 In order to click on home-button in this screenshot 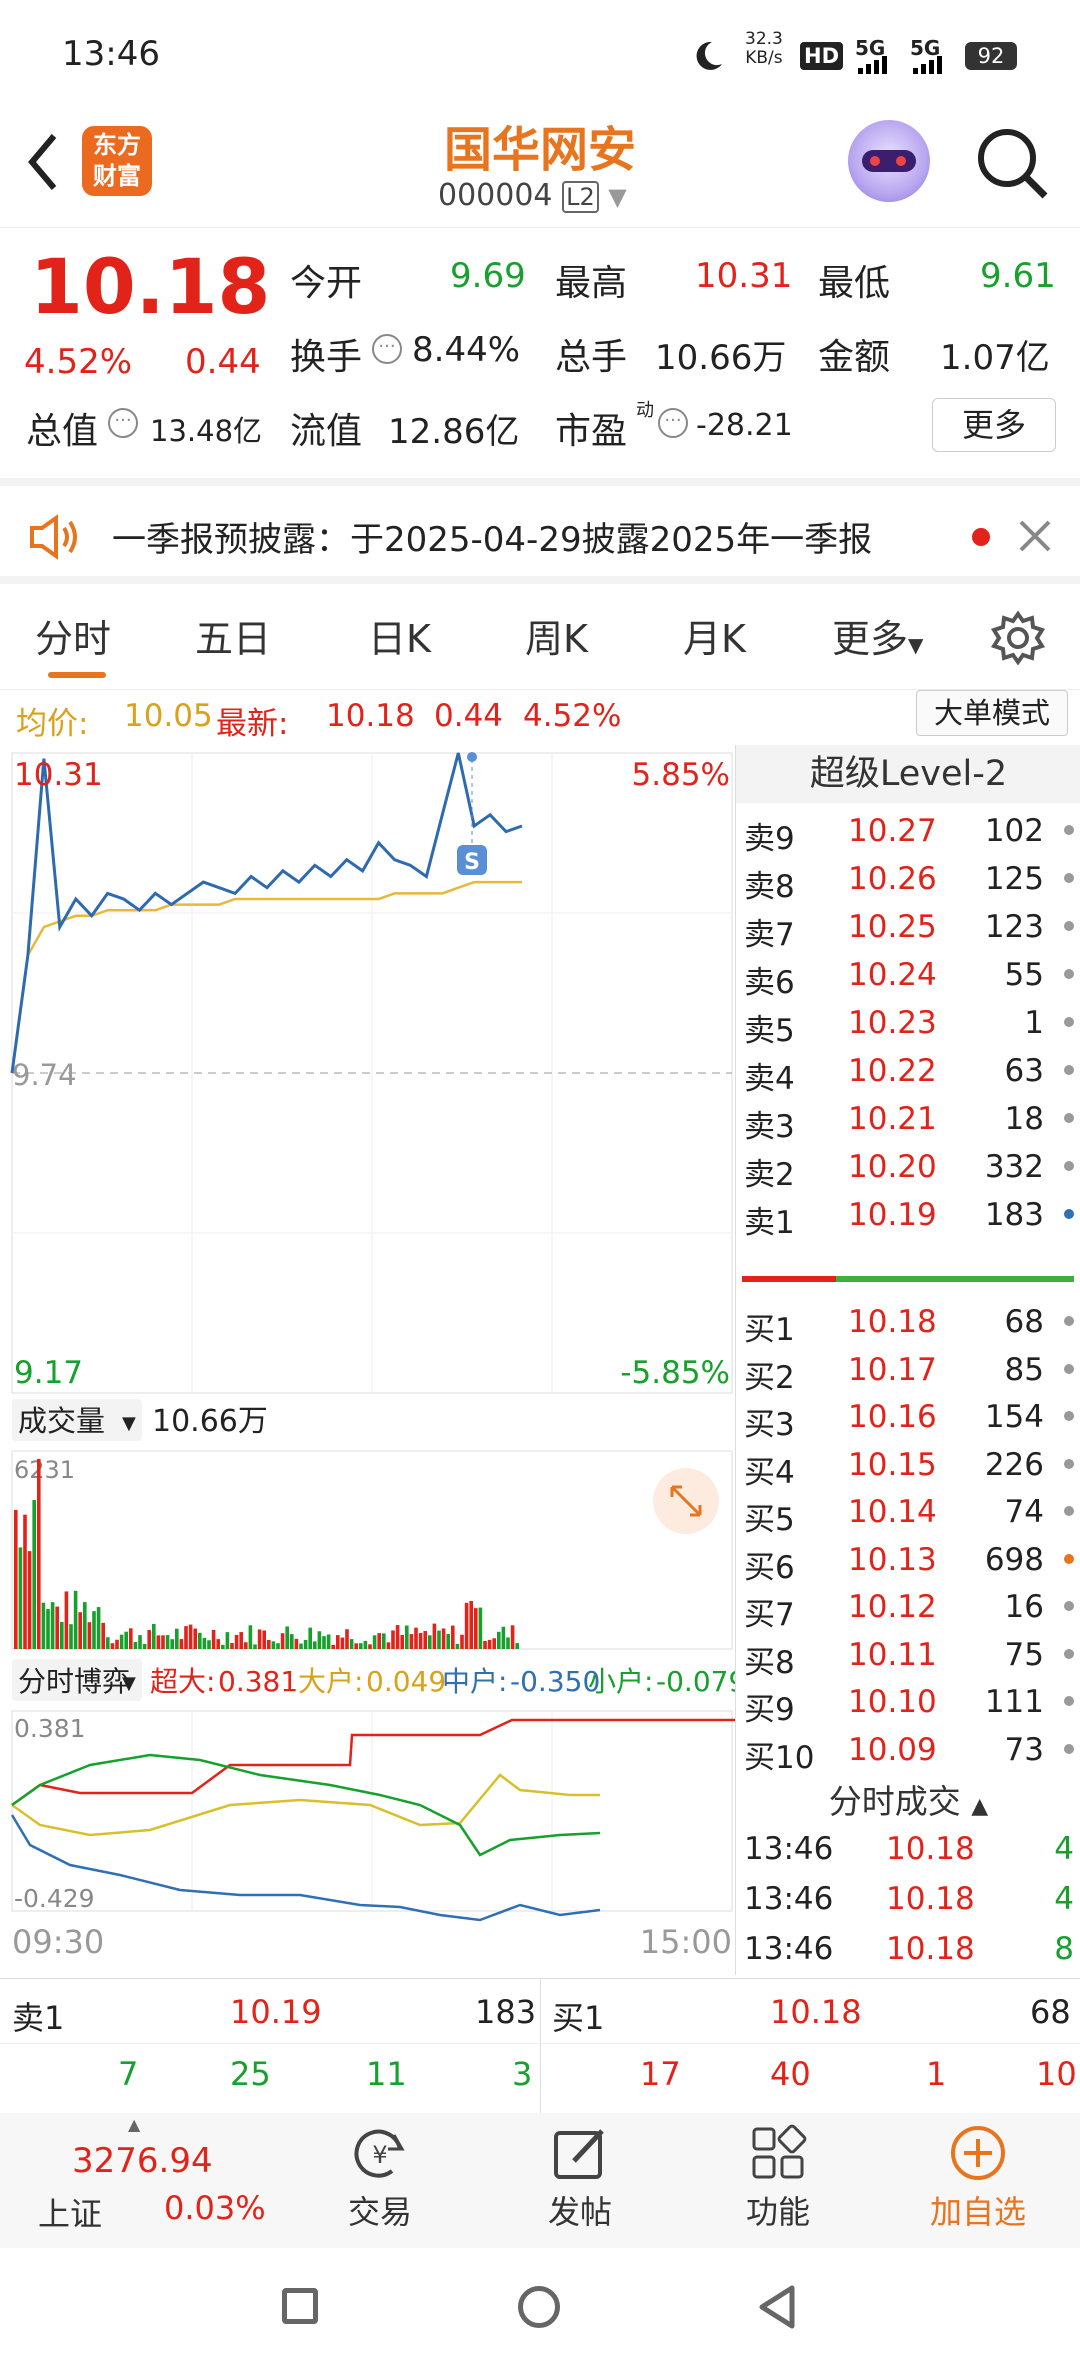, I will do `click(539, 2307)`.